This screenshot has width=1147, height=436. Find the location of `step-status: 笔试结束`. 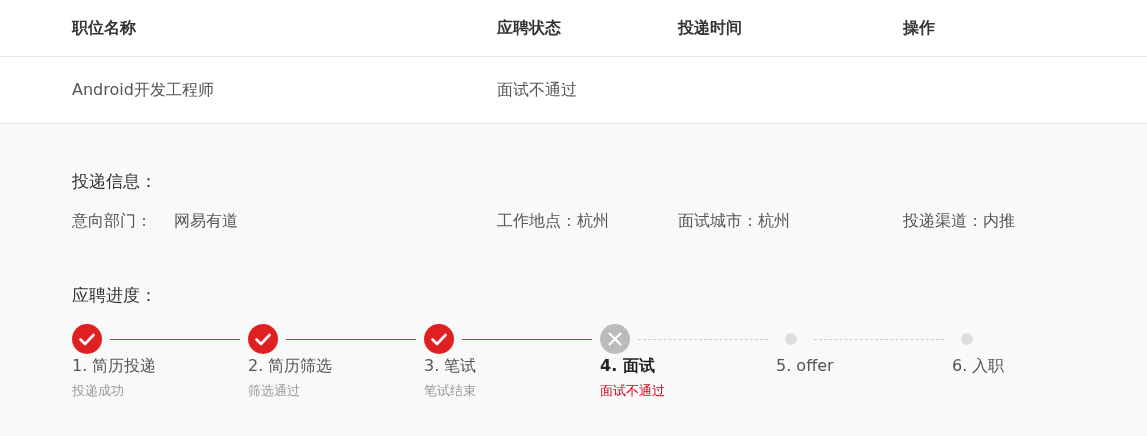

step-status: 笔试结束 is located at coordinates (450, 390).